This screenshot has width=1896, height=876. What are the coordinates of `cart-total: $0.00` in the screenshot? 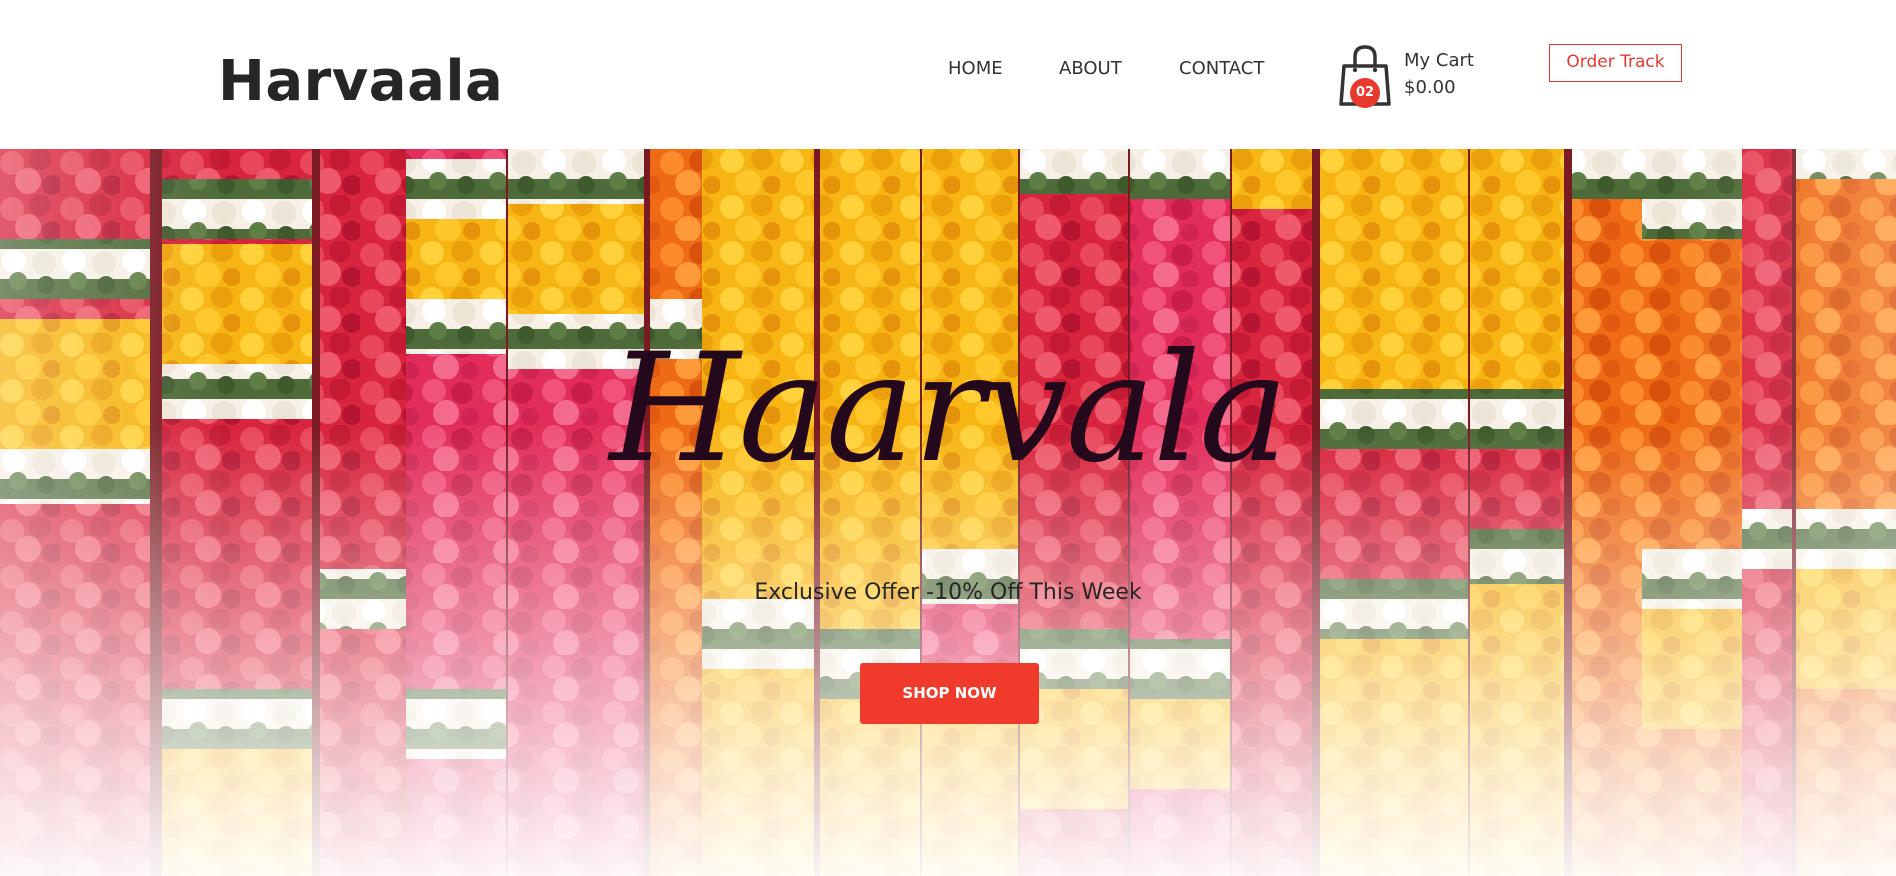 It's located at (1430, 87).